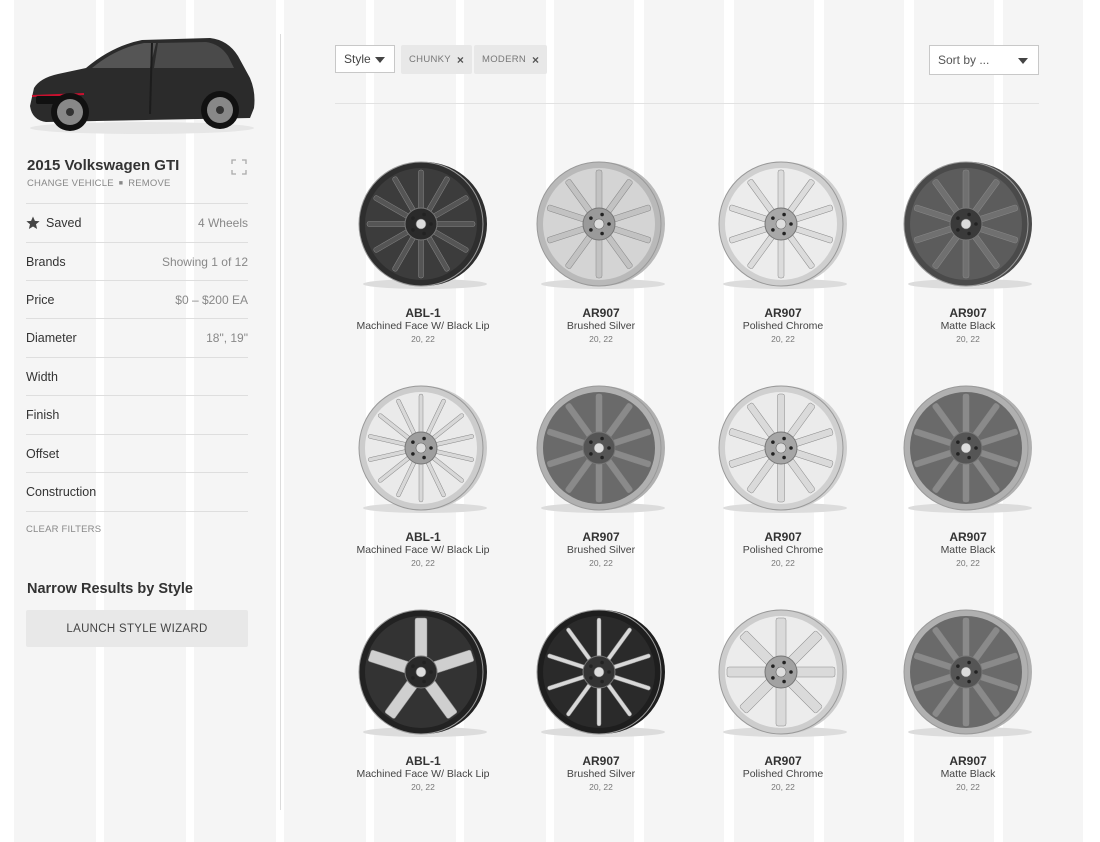 Image resolution: width=1100 pixels, height=842 pixels. Describe the element at coordinates (204, 262) in the screenshot. I see `filter-value: Showing 1 of 12` at that location.